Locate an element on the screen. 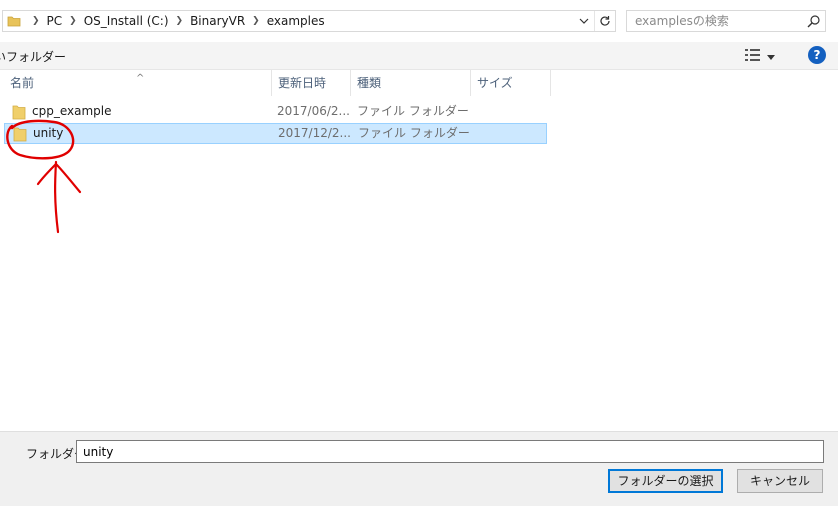  column-header-date: 更新日時 is located at coordinates (311, 83).